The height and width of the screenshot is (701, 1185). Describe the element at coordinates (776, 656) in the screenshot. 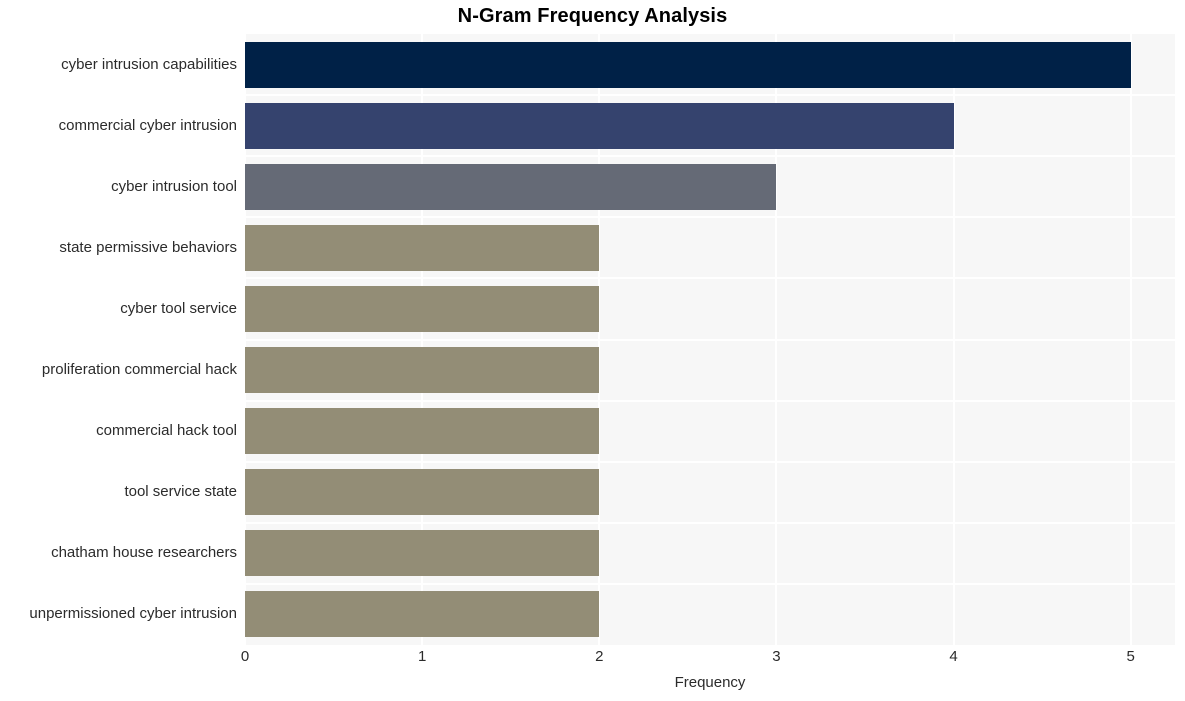

I see `x-tick-label: 3` at that location.